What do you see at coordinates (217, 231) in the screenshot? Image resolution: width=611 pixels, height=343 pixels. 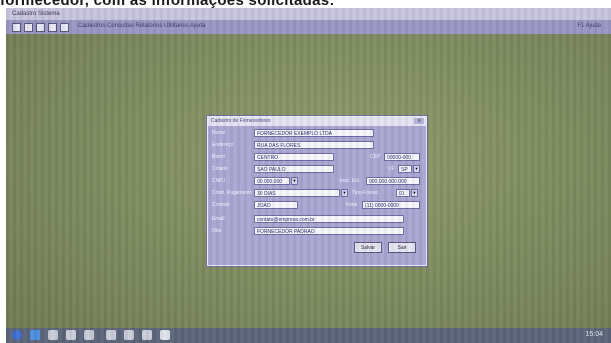 I see `field-label: Obs` at bounding box center [217, 231].